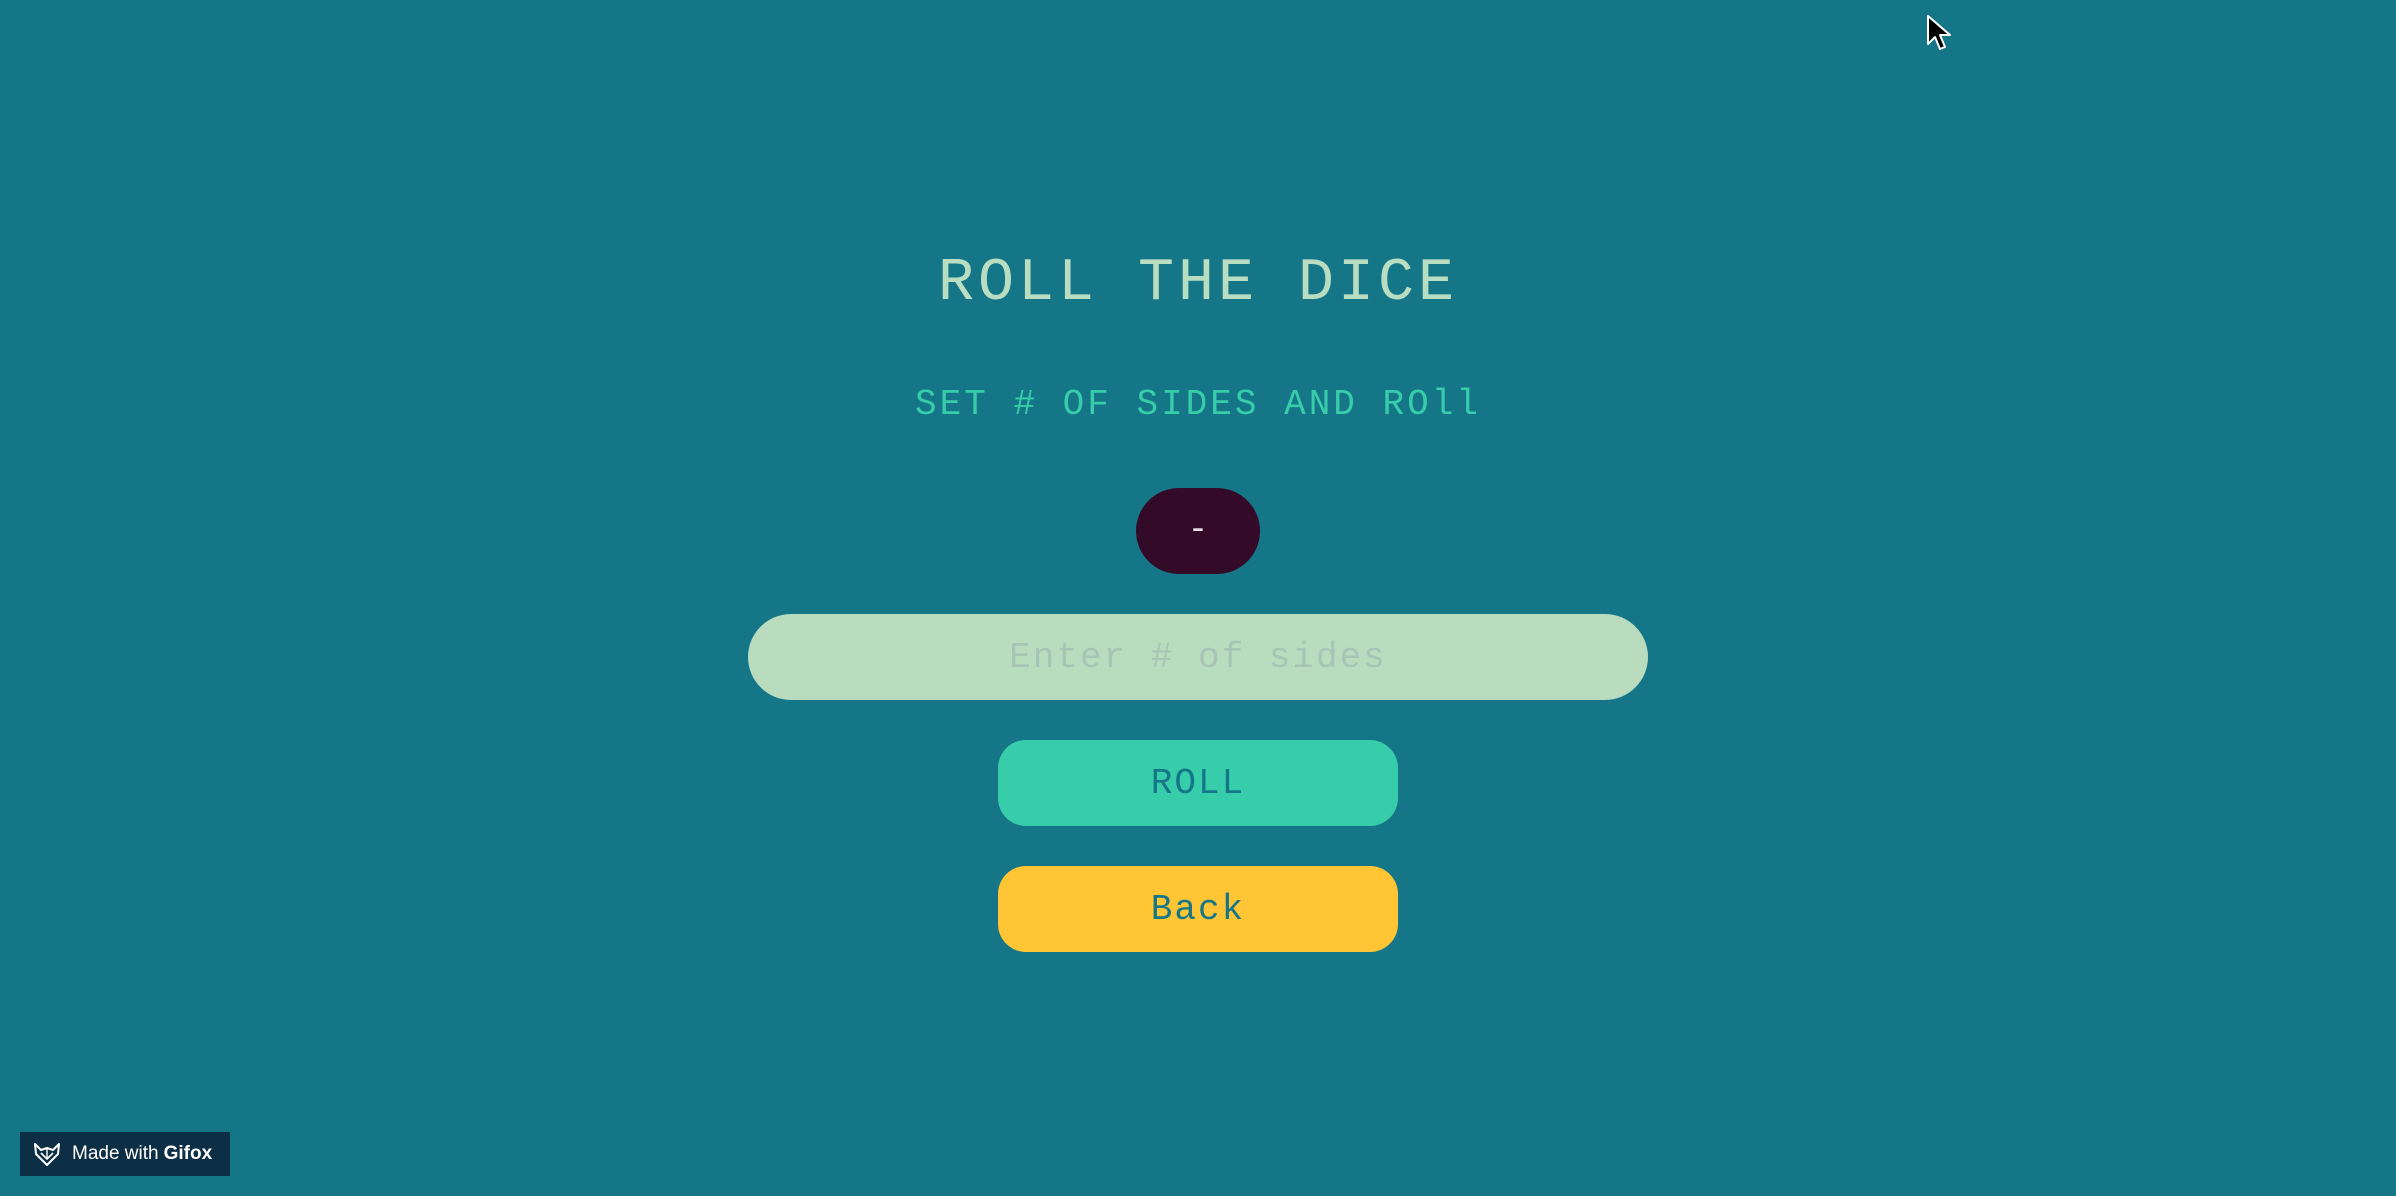 The image size is (2396, 1196). I want to click on page-subtitle: SET # OF SIDES AND ROll, so click(1198, 404).